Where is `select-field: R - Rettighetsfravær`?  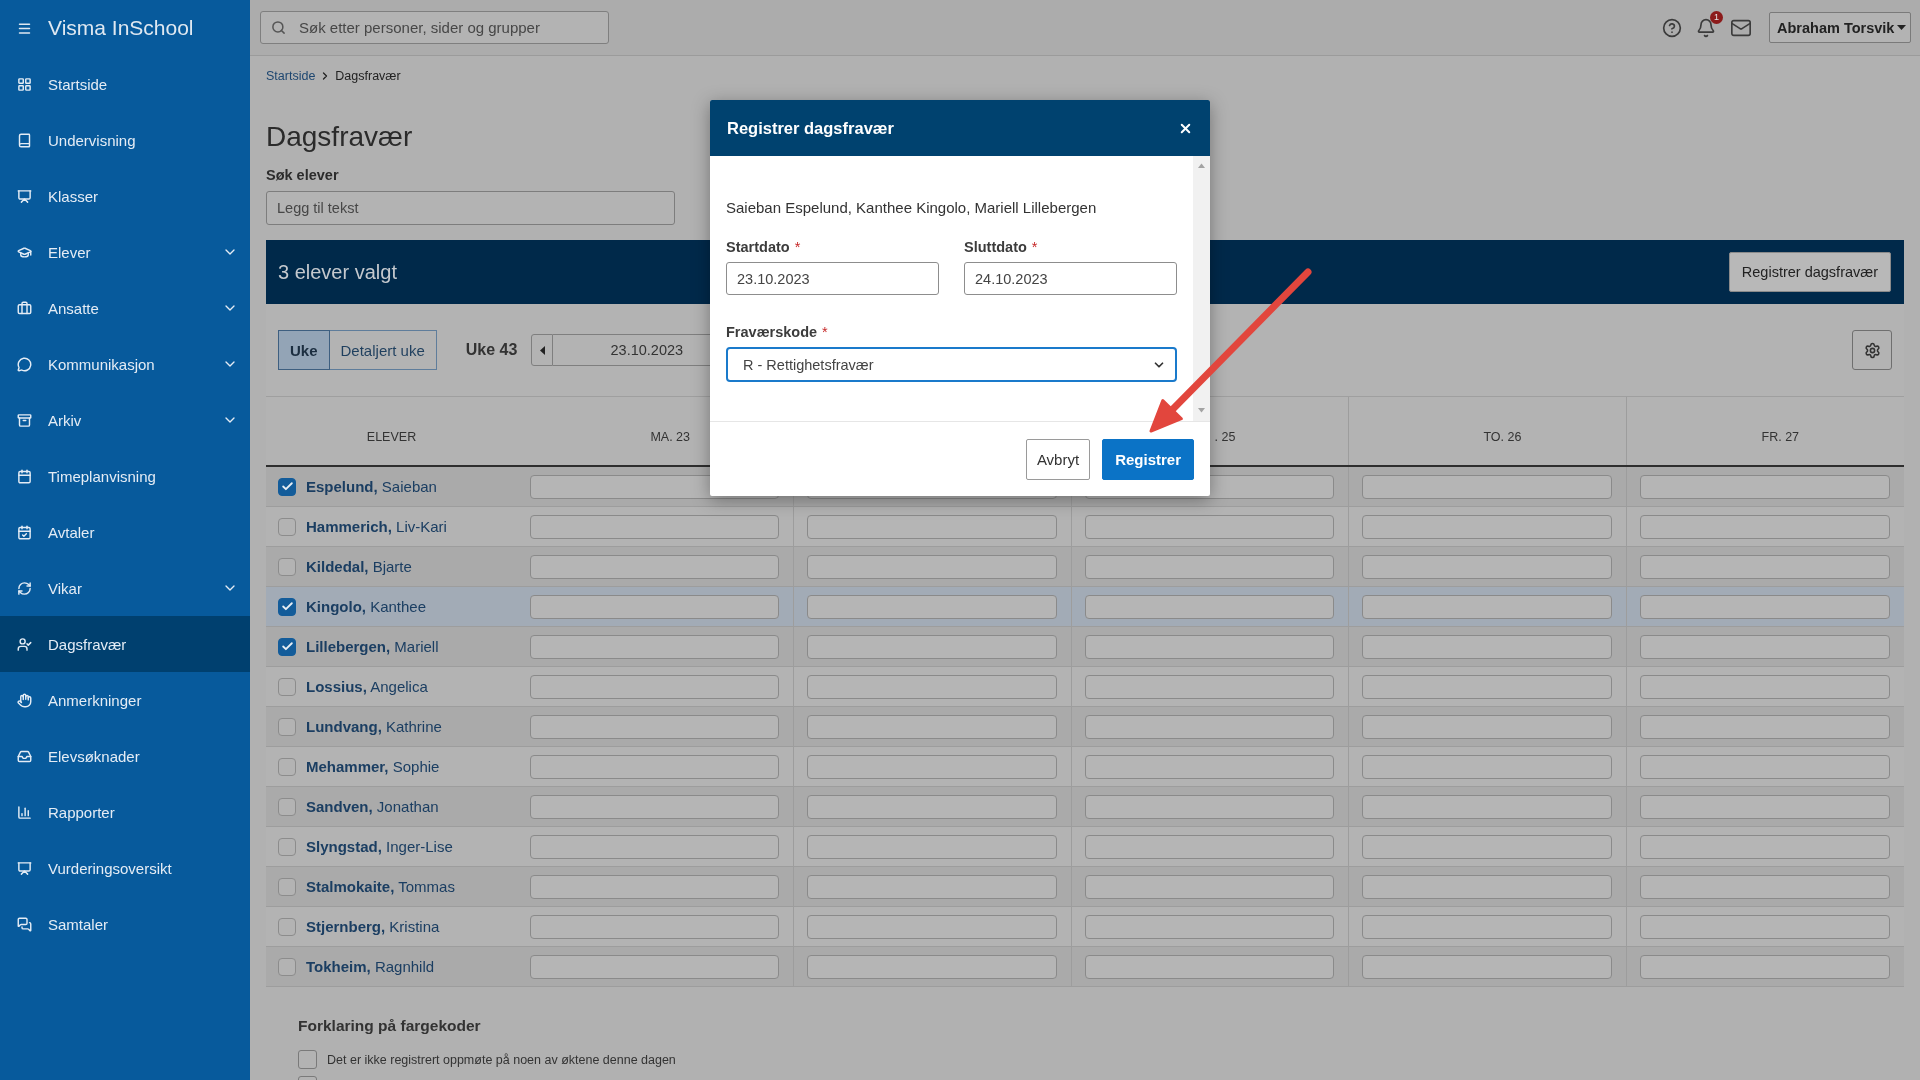
select-field: R - Rettighetsfravær is located at coordinates (951, 364).